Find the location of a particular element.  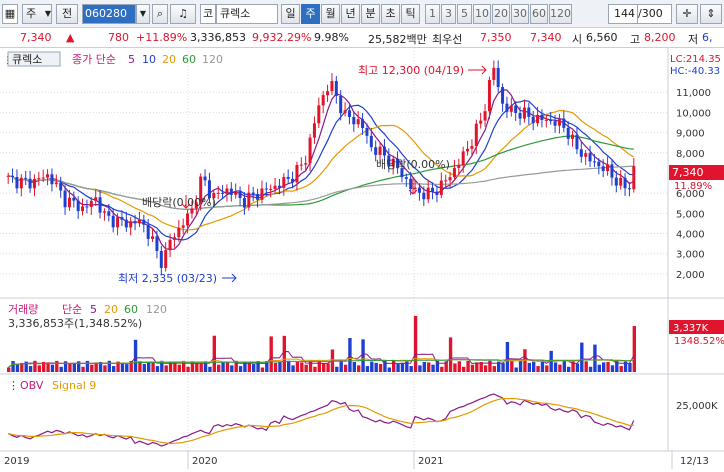

code-input: 060280 is located at coordinates (109, 14).